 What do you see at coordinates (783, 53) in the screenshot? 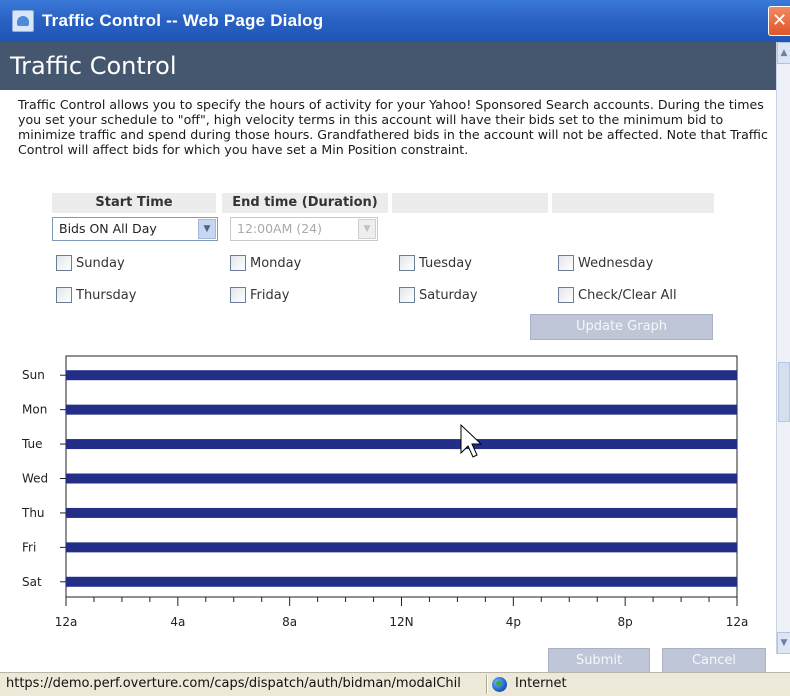
I see `scroll-up-icon: ▲` at bounding box center [783, 53].